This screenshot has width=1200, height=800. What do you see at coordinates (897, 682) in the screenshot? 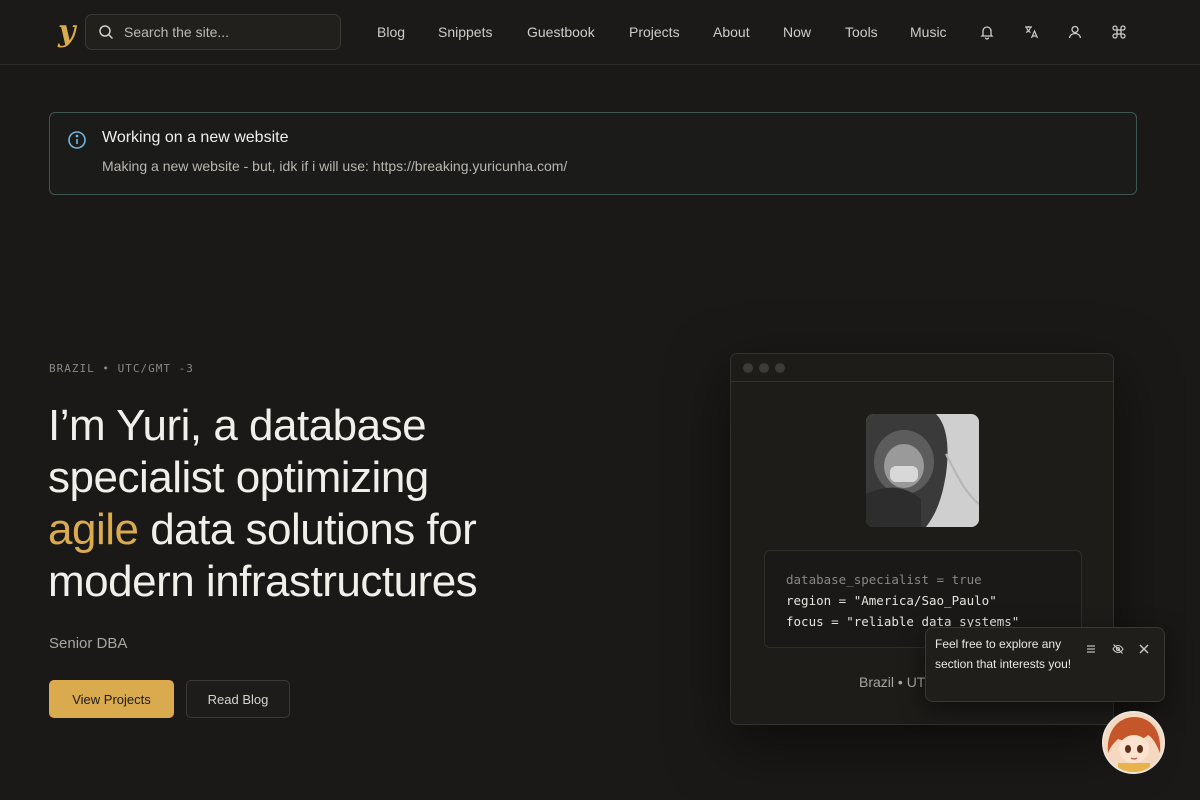
I see `card-location: Brazil • UTC` at bounding box center [897, 682].